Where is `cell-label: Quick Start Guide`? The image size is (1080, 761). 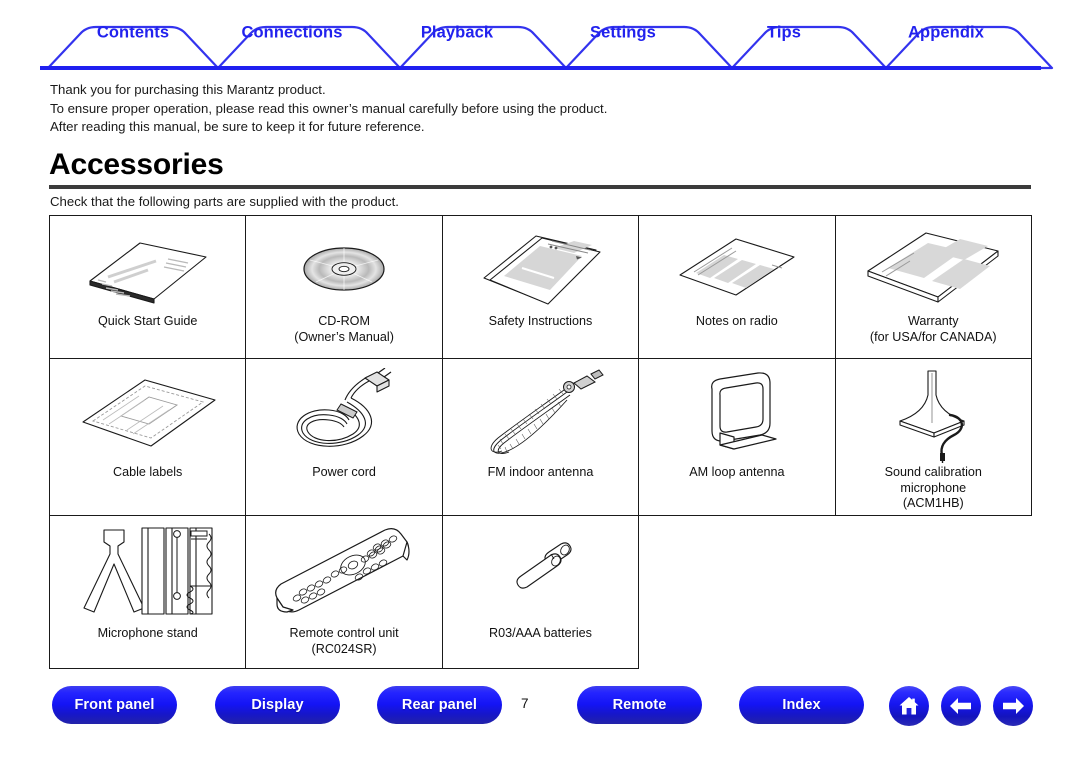 cell-label: Quick Start Guide is located at coordinates (147, 321).